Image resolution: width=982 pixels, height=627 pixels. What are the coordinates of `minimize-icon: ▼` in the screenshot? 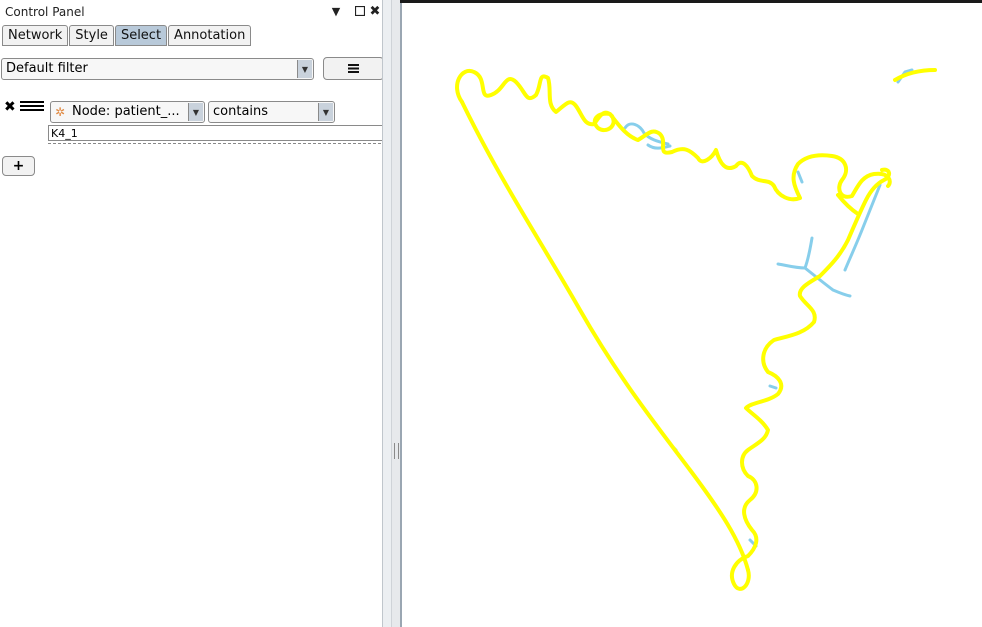 It's located at (336, 11).